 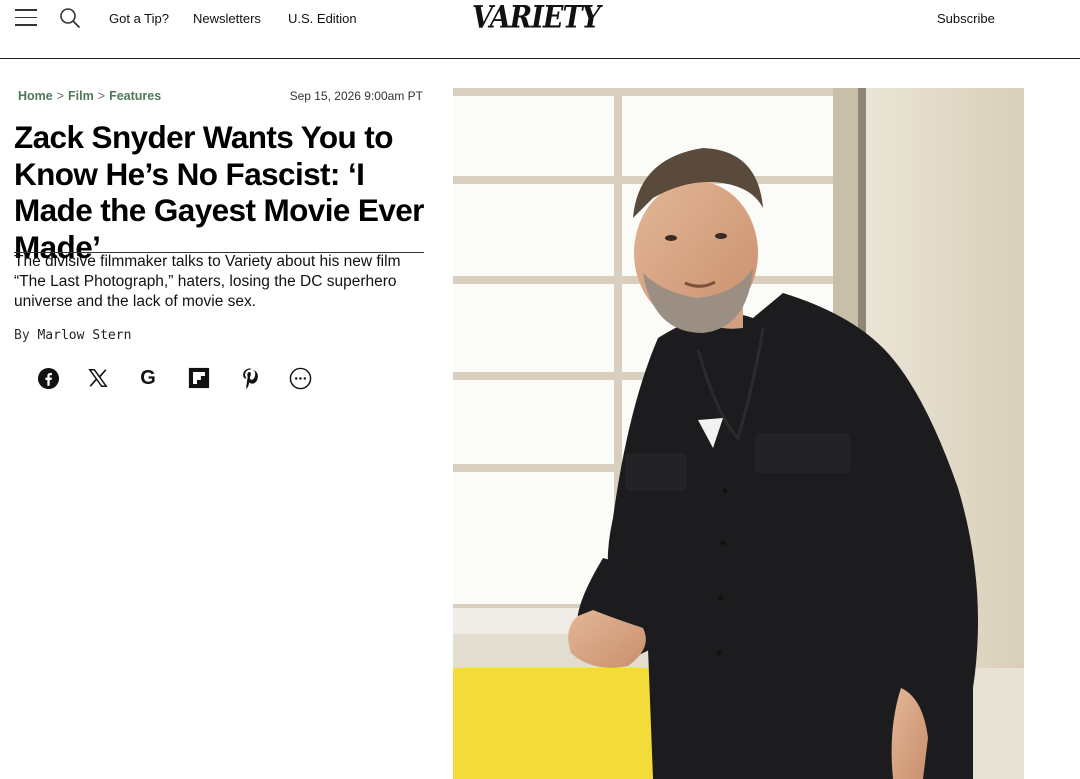 I want to click on variety-logo: VARIETY, so click(x=536, y=17).